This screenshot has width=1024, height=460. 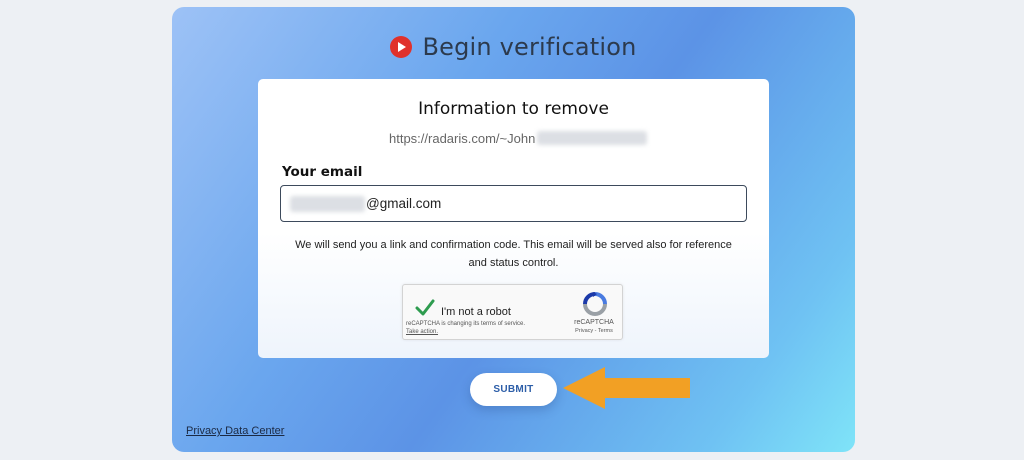 What do you see at coordinates (592, 138) in the screenshot?
I see `redacted-name-blur` at bounding box center [592, 138].